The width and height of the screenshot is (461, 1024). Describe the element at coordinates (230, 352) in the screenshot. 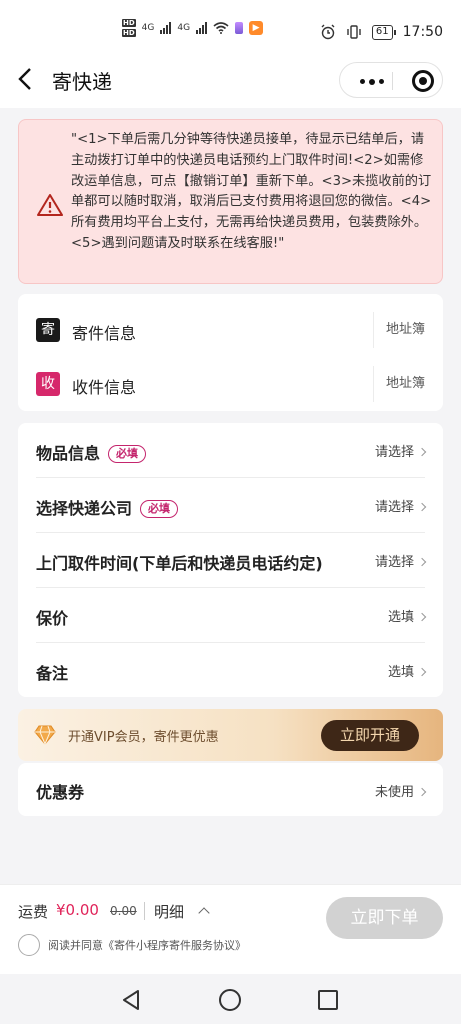

I see `address-card: 寄 寄件信息 地址簿 收 收件信息 地址簿` at that location.